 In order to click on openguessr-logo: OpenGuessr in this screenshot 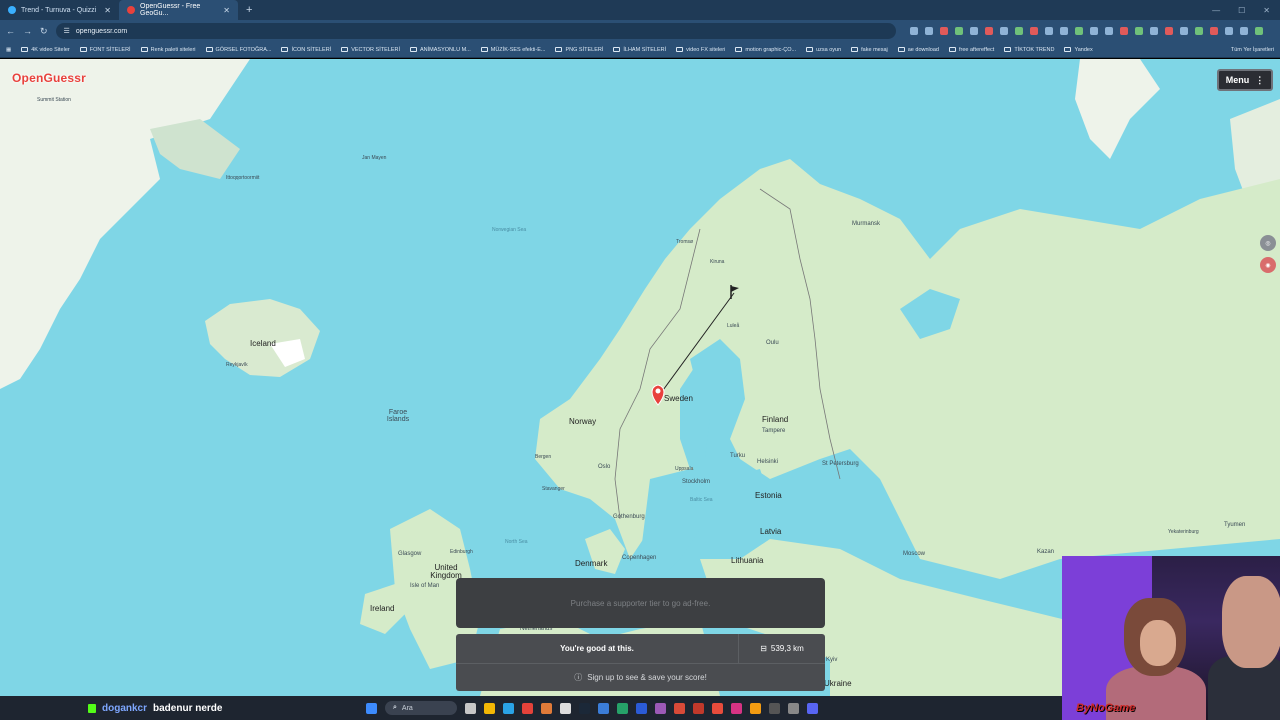, I will do `click(49, 78)`.